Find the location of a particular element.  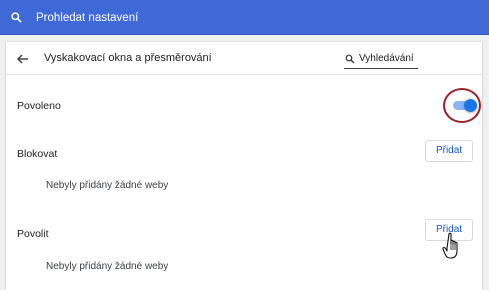

settings-search-placeholder: Prohledat nastavení is located at coordinates (87, 17).